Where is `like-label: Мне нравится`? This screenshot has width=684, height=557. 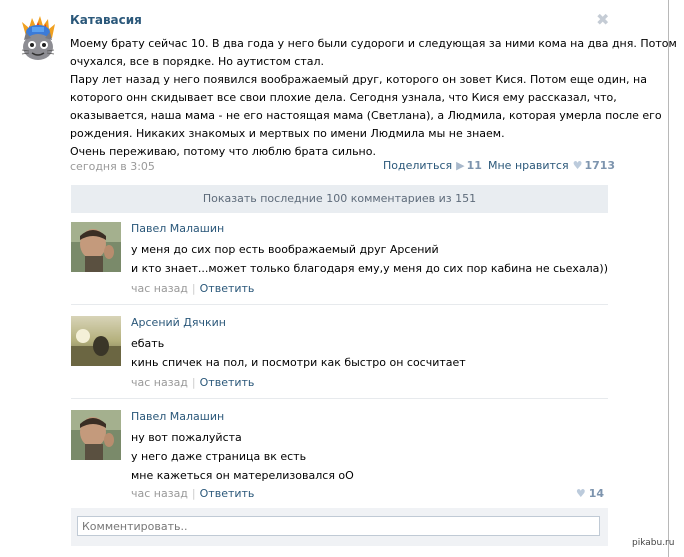 like-label: Мне нравится is located at coordinates (528, 165).